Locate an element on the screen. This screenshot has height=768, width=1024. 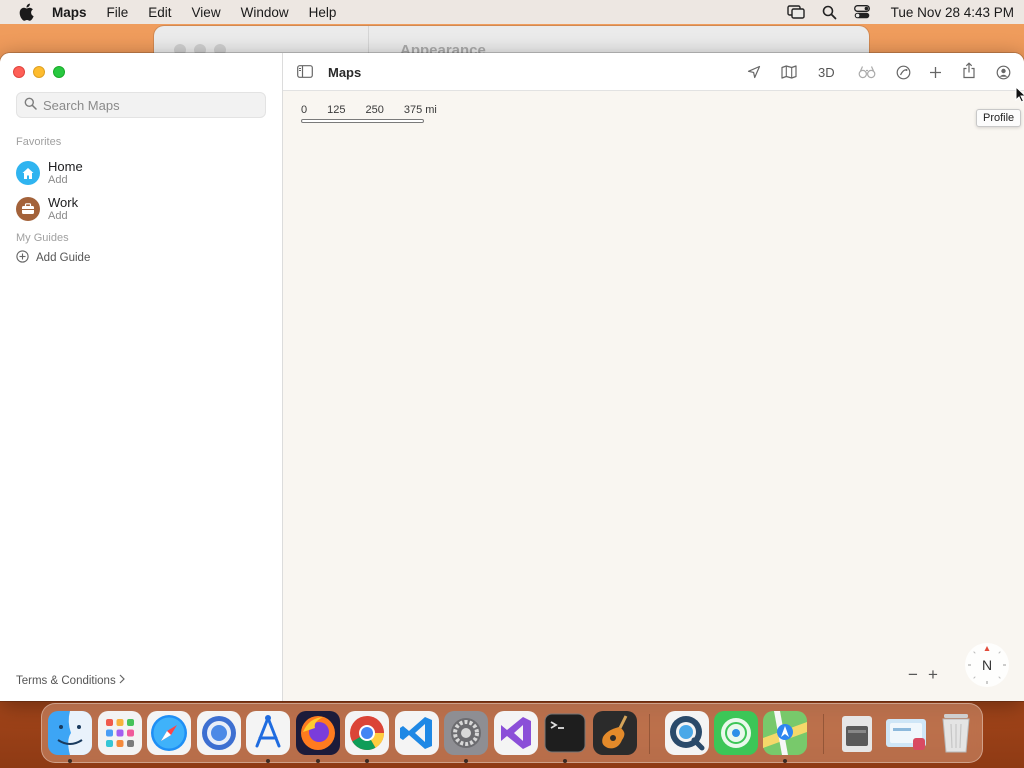
garageband-icon is located at coordinates (615, 733).